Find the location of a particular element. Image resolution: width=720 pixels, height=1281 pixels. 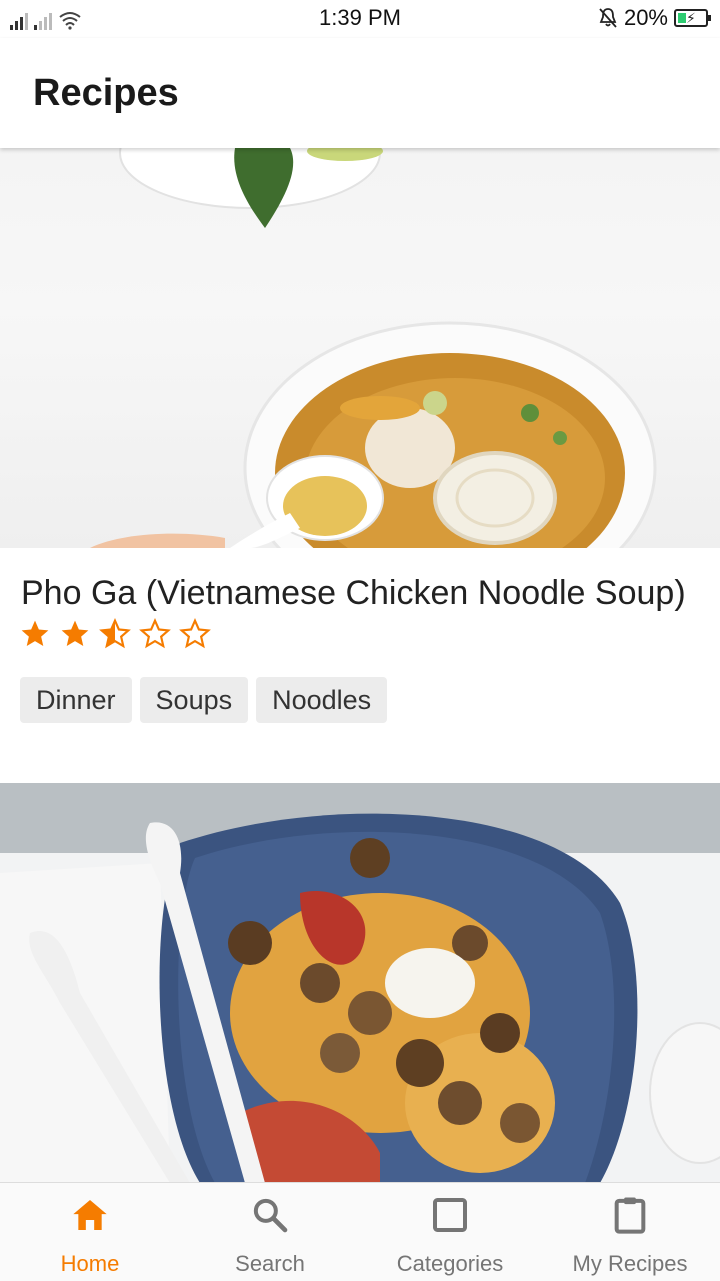

battery-percent: 20% is located at coordinates (645, 17).